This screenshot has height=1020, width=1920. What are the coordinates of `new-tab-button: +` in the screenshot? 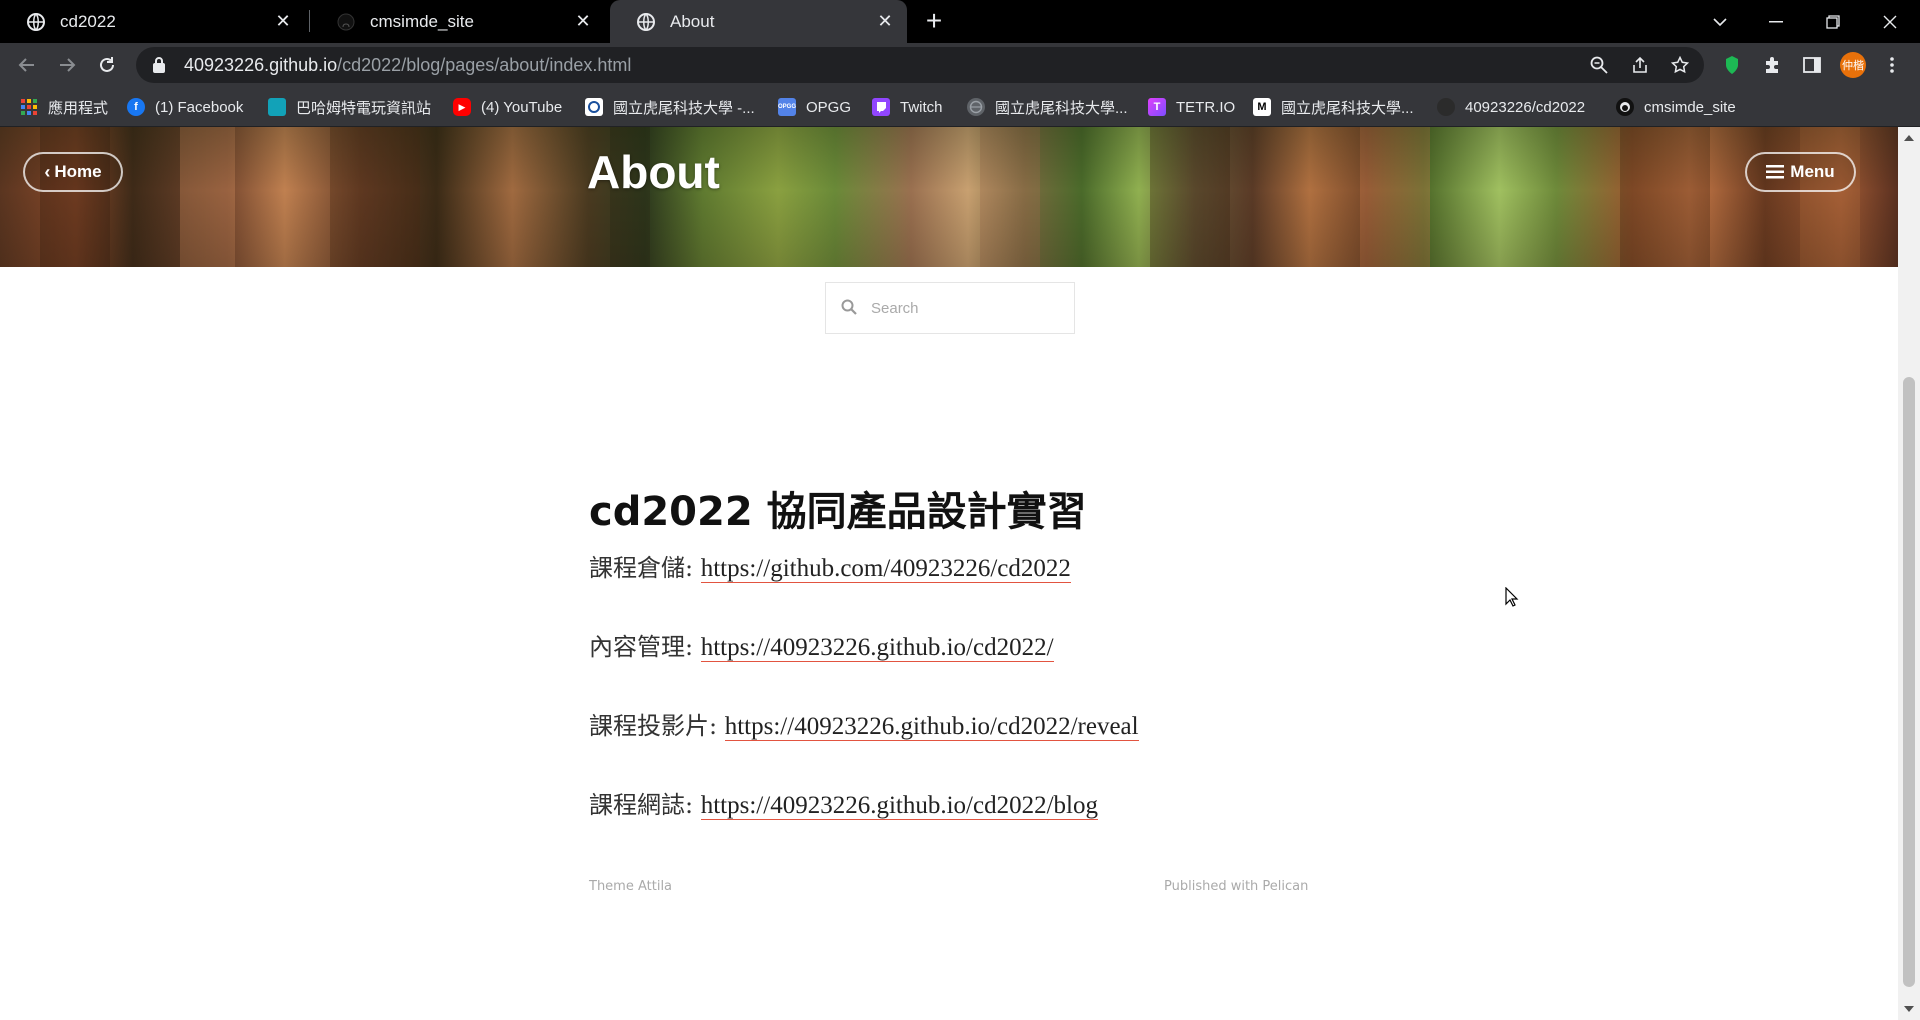 It's located at (934, 21).